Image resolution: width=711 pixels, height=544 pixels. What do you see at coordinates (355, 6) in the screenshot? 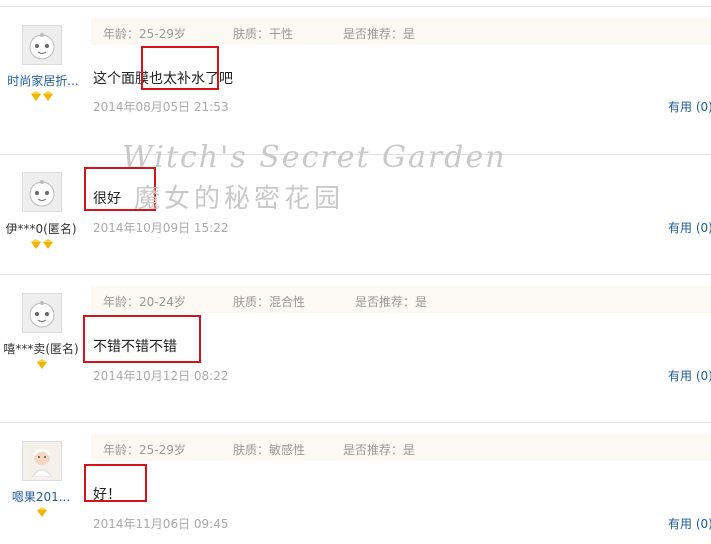
I see `top-divider` at bounding box center [355, 6].